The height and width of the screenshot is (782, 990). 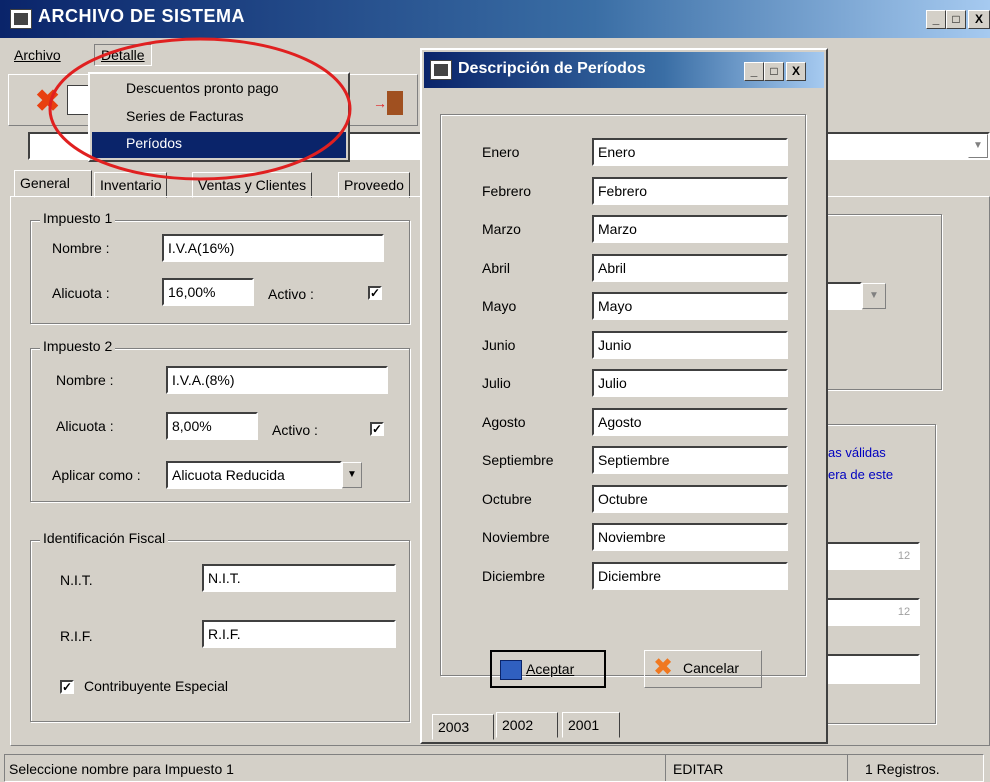 I want to click on impuesto1-legend: Impuesto 1, so click(x=78, y=218).